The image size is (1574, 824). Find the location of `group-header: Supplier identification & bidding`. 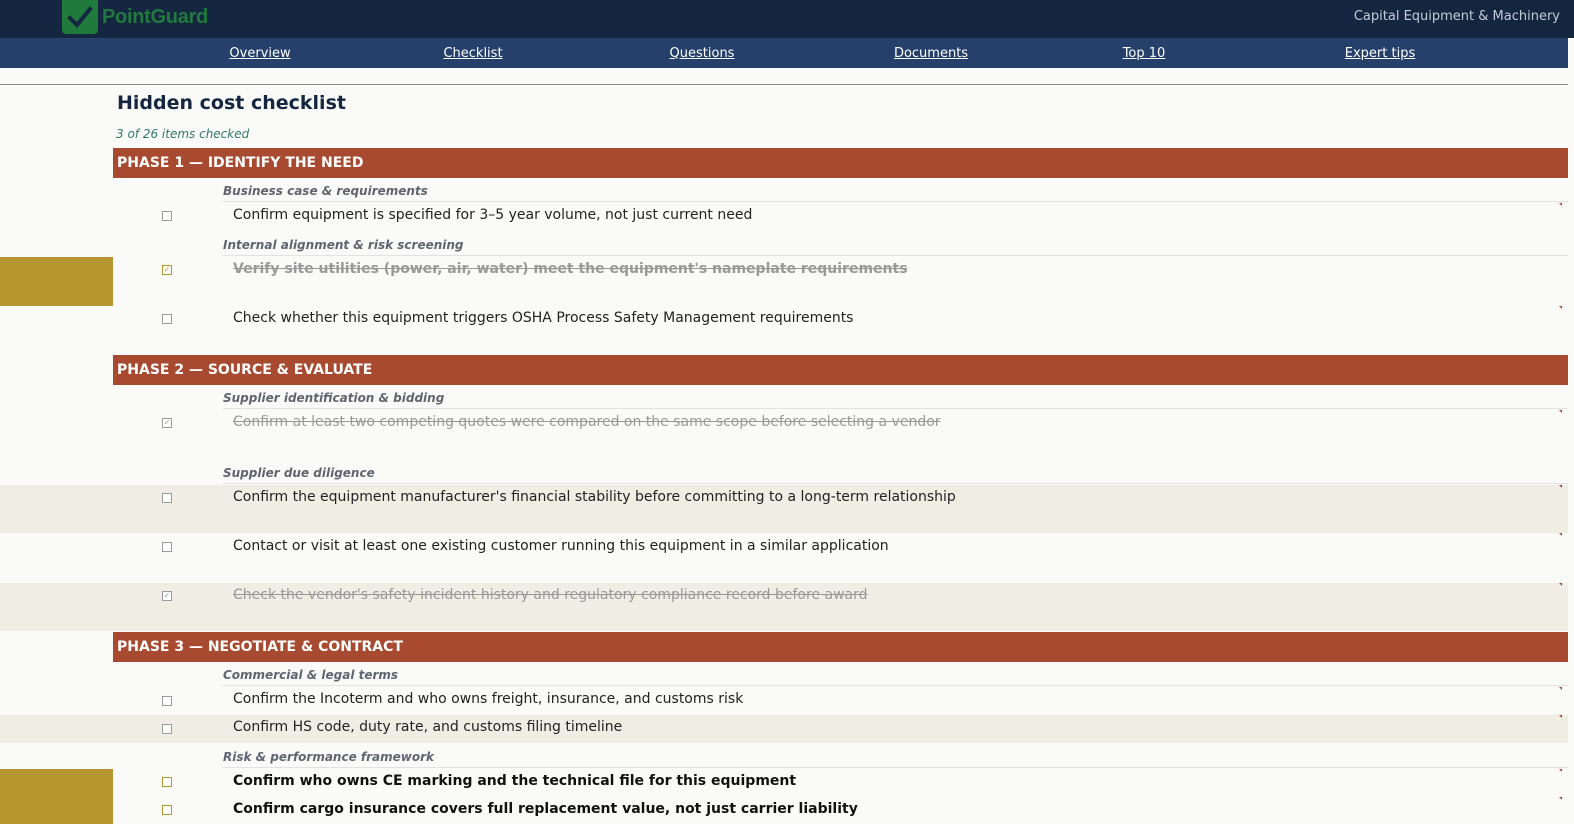

group-header: Supplier identification & bidding is located at coordinates (895, 398).